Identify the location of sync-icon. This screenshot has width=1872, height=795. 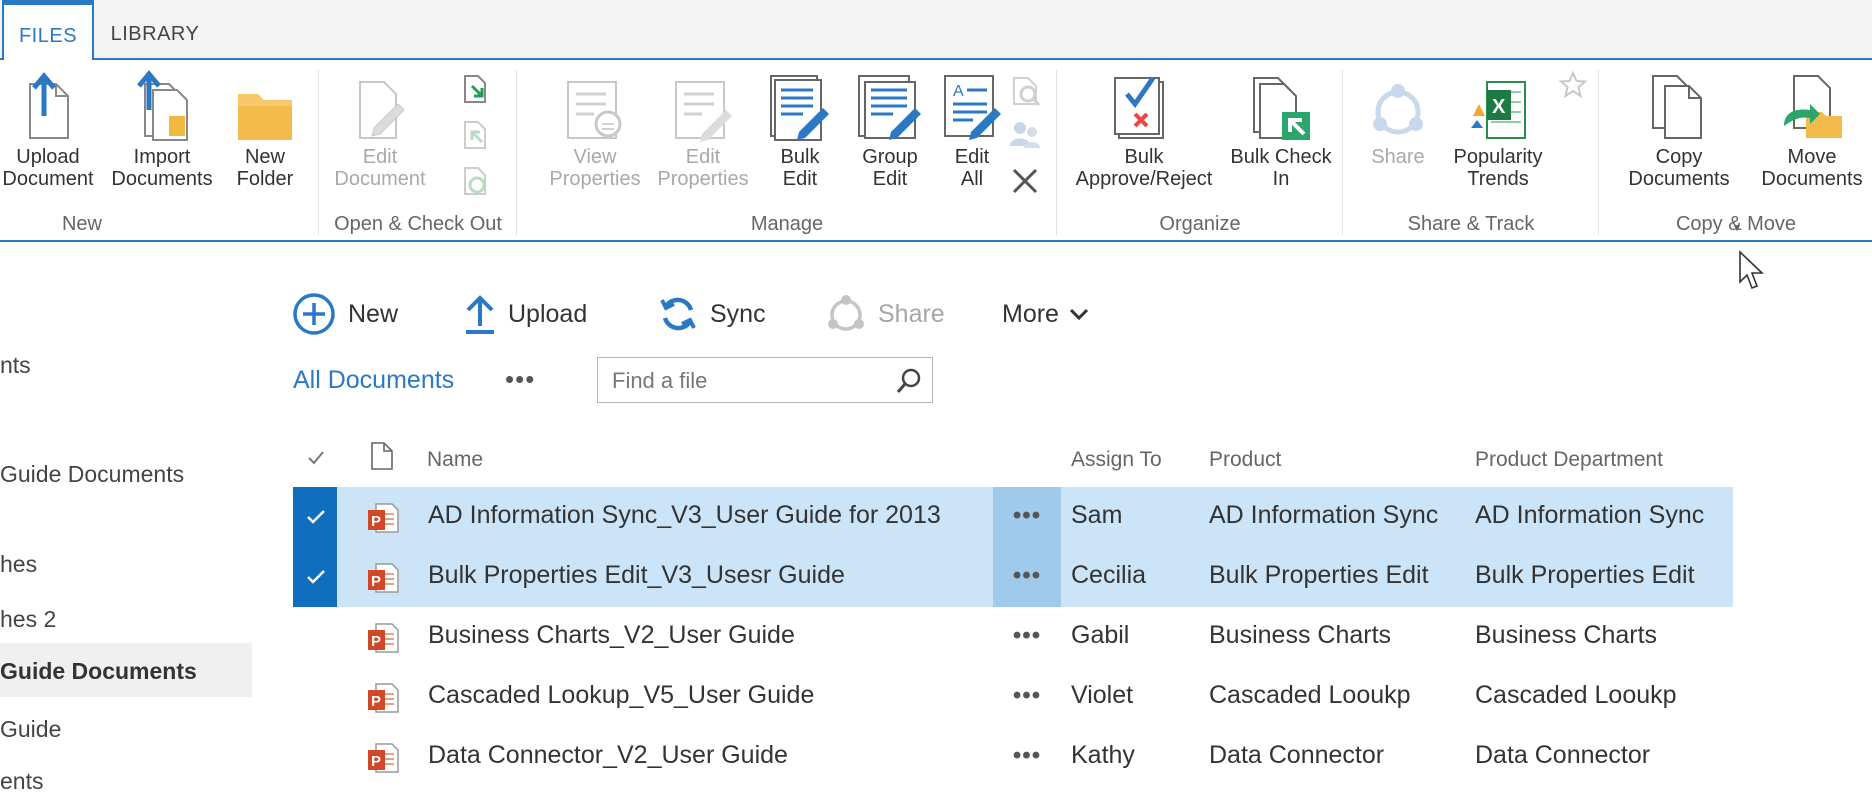
(678, 314).